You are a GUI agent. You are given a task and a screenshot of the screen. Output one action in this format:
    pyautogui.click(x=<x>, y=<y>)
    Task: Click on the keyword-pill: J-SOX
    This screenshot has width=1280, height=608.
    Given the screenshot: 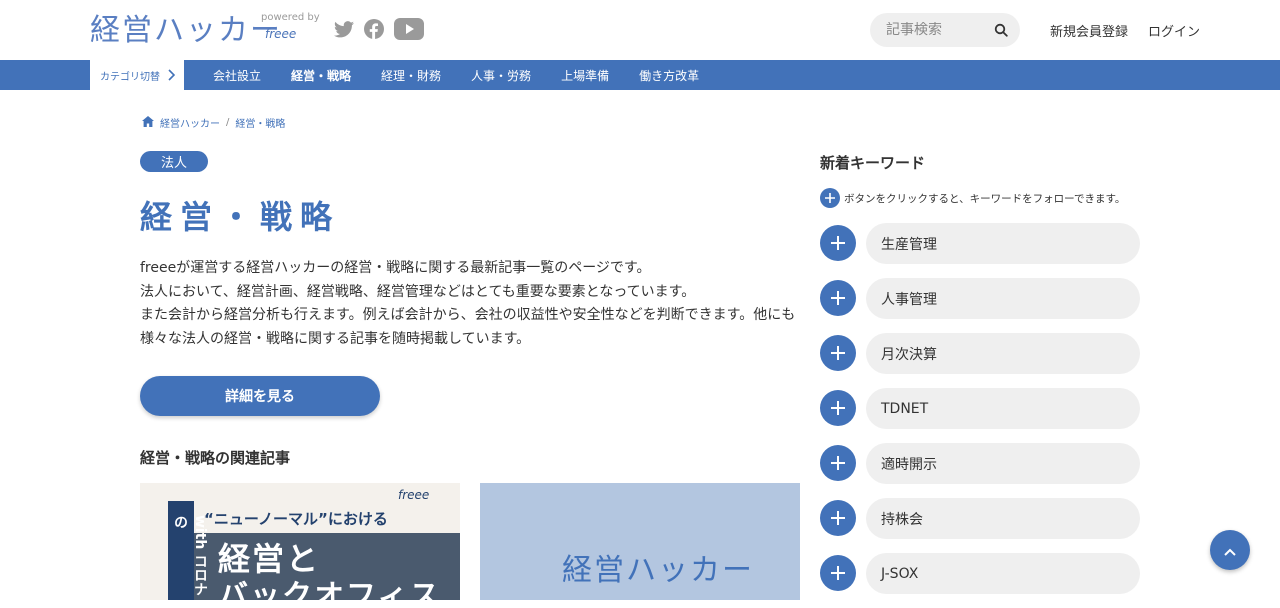 What is the action you would take?
    pyautogui.click(x=1003, y=573)
    